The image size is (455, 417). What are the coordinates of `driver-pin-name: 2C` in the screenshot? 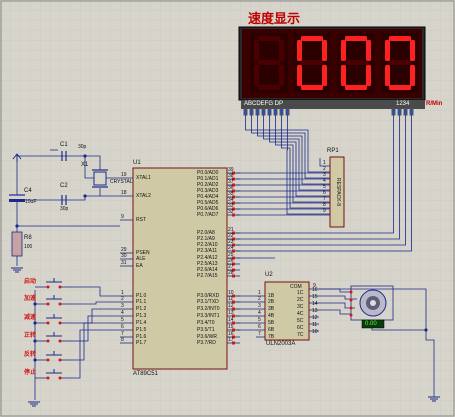 It's located at (300, 300).